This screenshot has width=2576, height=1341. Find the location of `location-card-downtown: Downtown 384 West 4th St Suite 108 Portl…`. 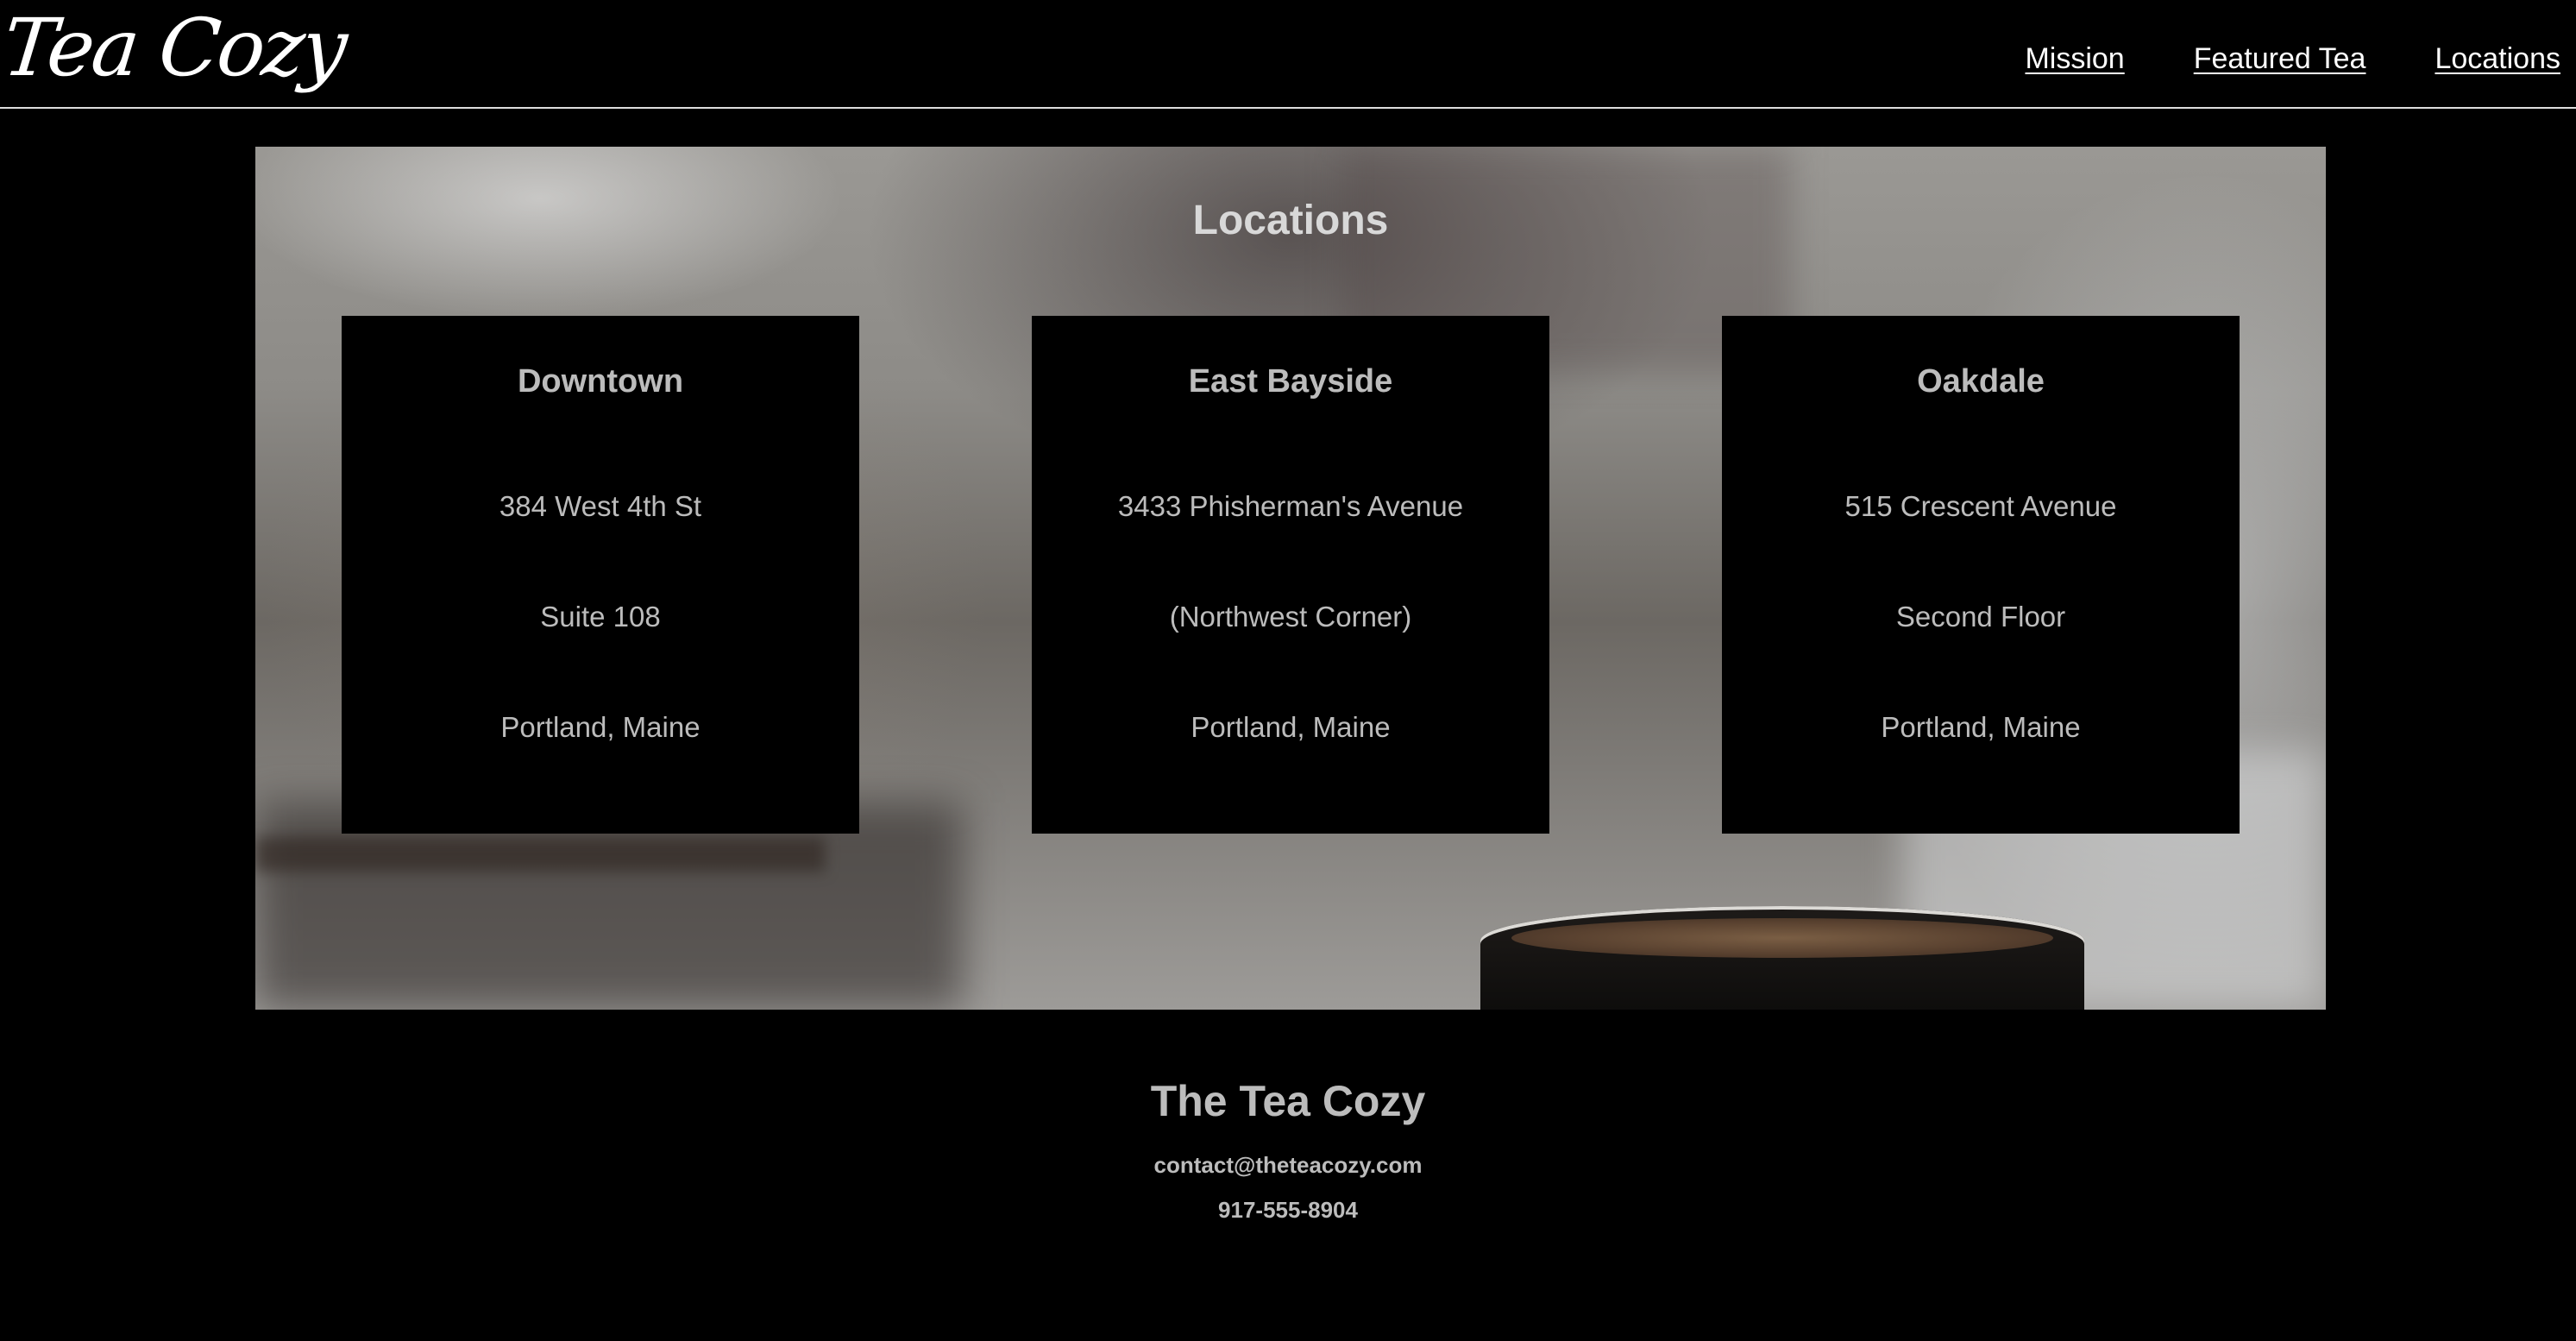

location-card-downtown: Downtown 384 West 4th St Suite 108 Portl… is located at coordinates (600, 575).